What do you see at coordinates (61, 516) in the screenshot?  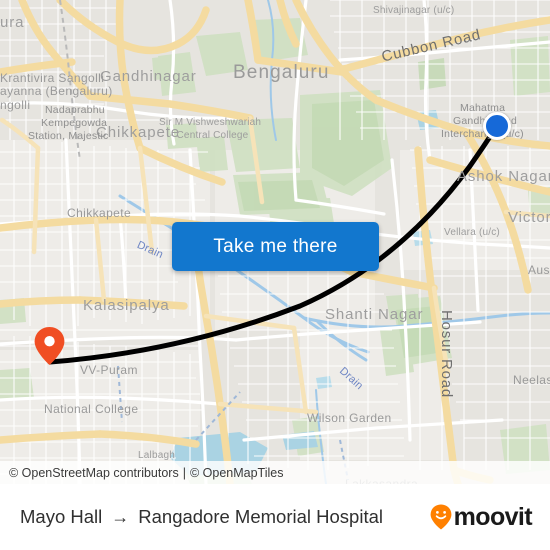 I see `trip-origin: Mayo Hall` at bounding box center [61, 516].